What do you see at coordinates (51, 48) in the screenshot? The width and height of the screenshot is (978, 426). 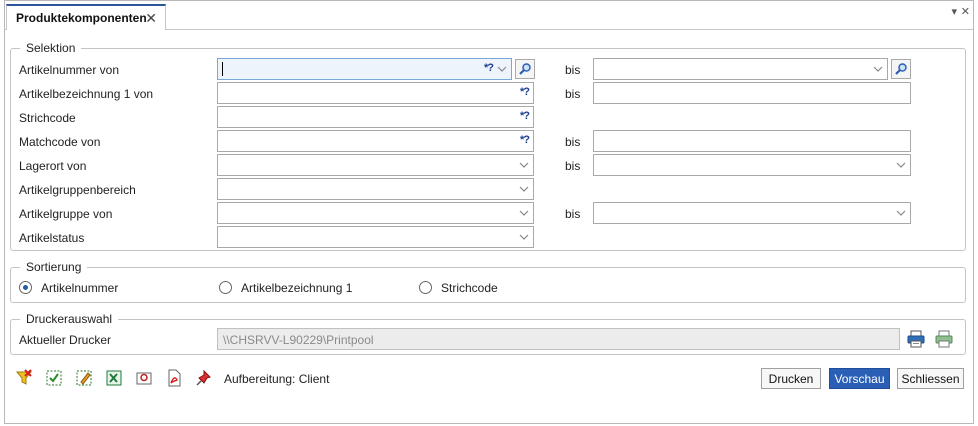 I see `selektion-title: Selektion` at bounding box center [51, 48].